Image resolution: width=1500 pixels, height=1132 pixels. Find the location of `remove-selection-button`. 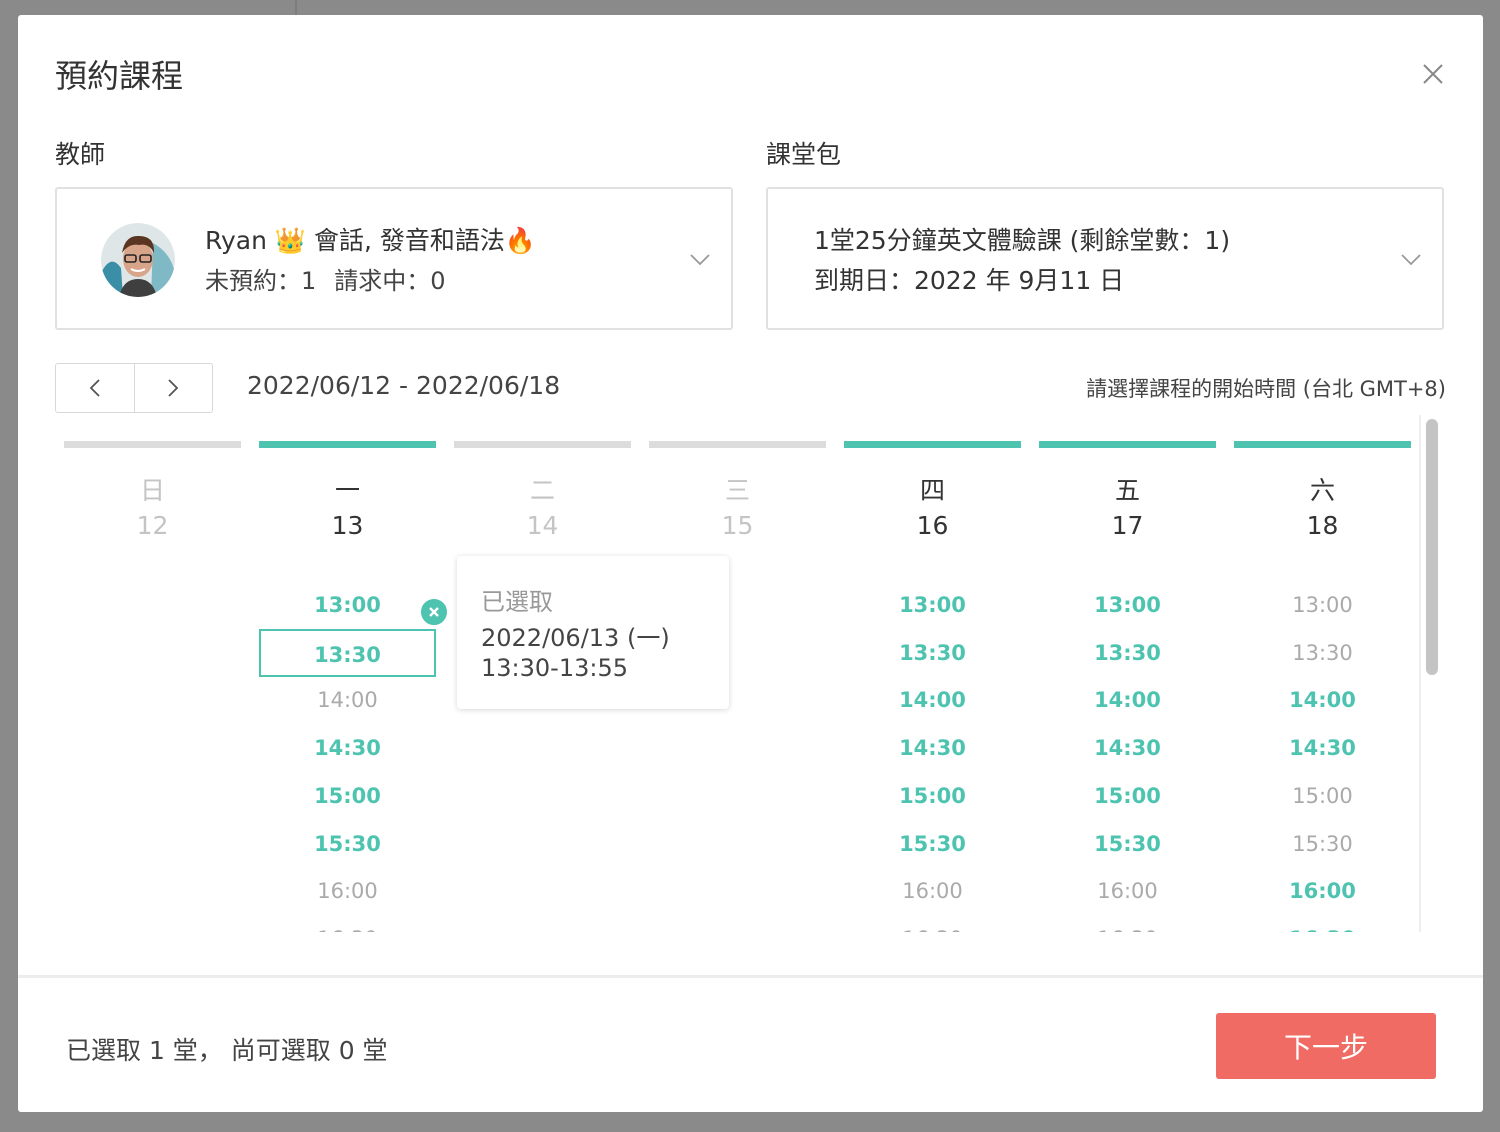

remove-selection-button is located at coordinates (434, 612).